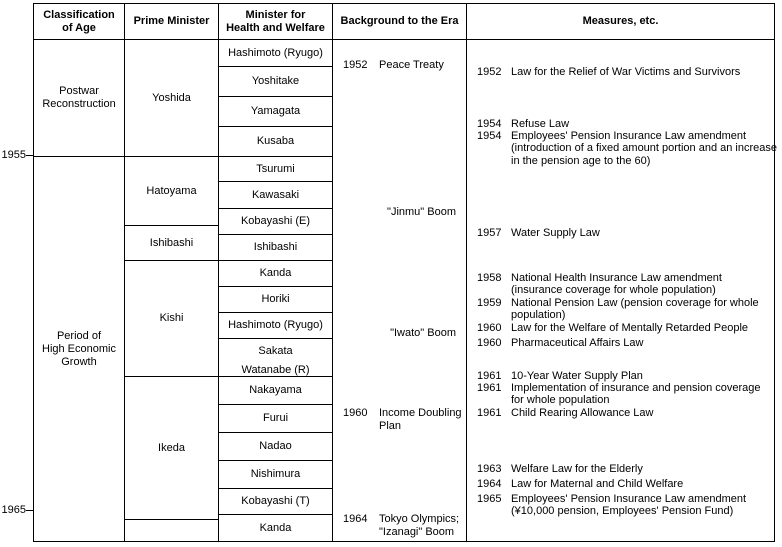 The width and height of the screenshot is (782, 547). I want to click on measures-entry-2-year: 1954, so click(489, 136).